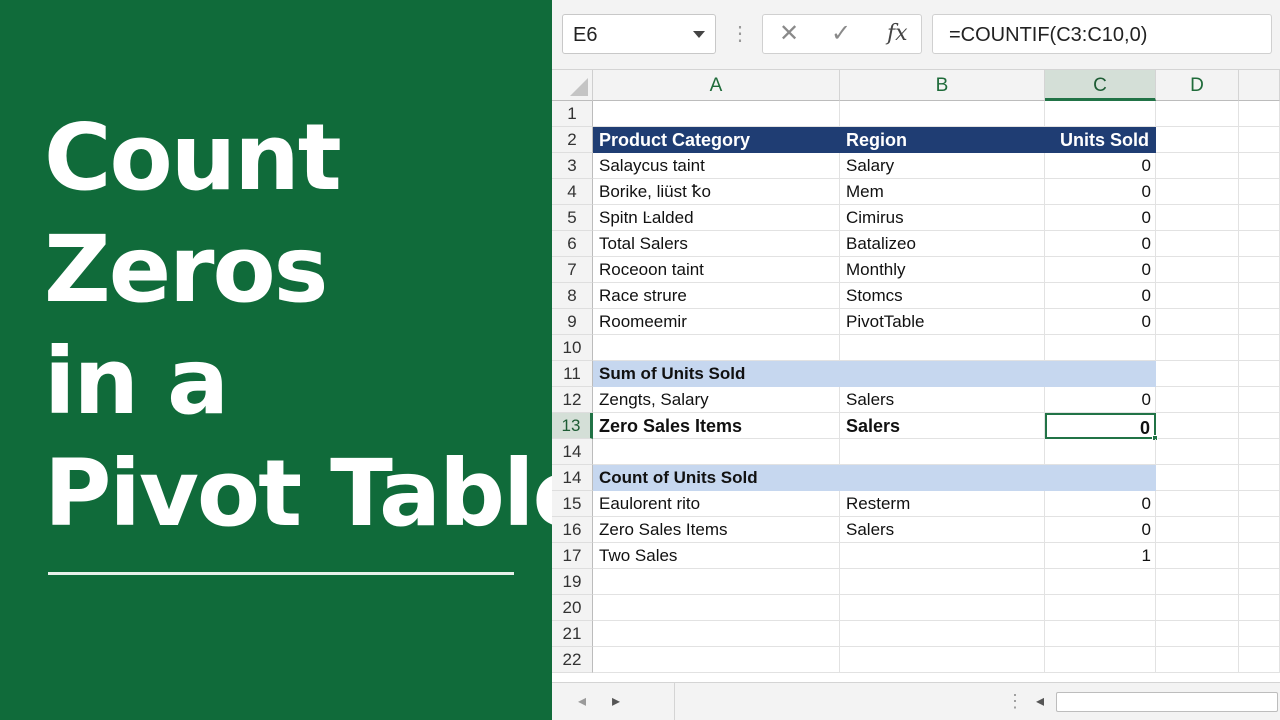 This screenshot has width=1280, height=720. Describe the element at coordinates (942, 218) in the screenshot. I see `cell-b: Cimirus` at that location.